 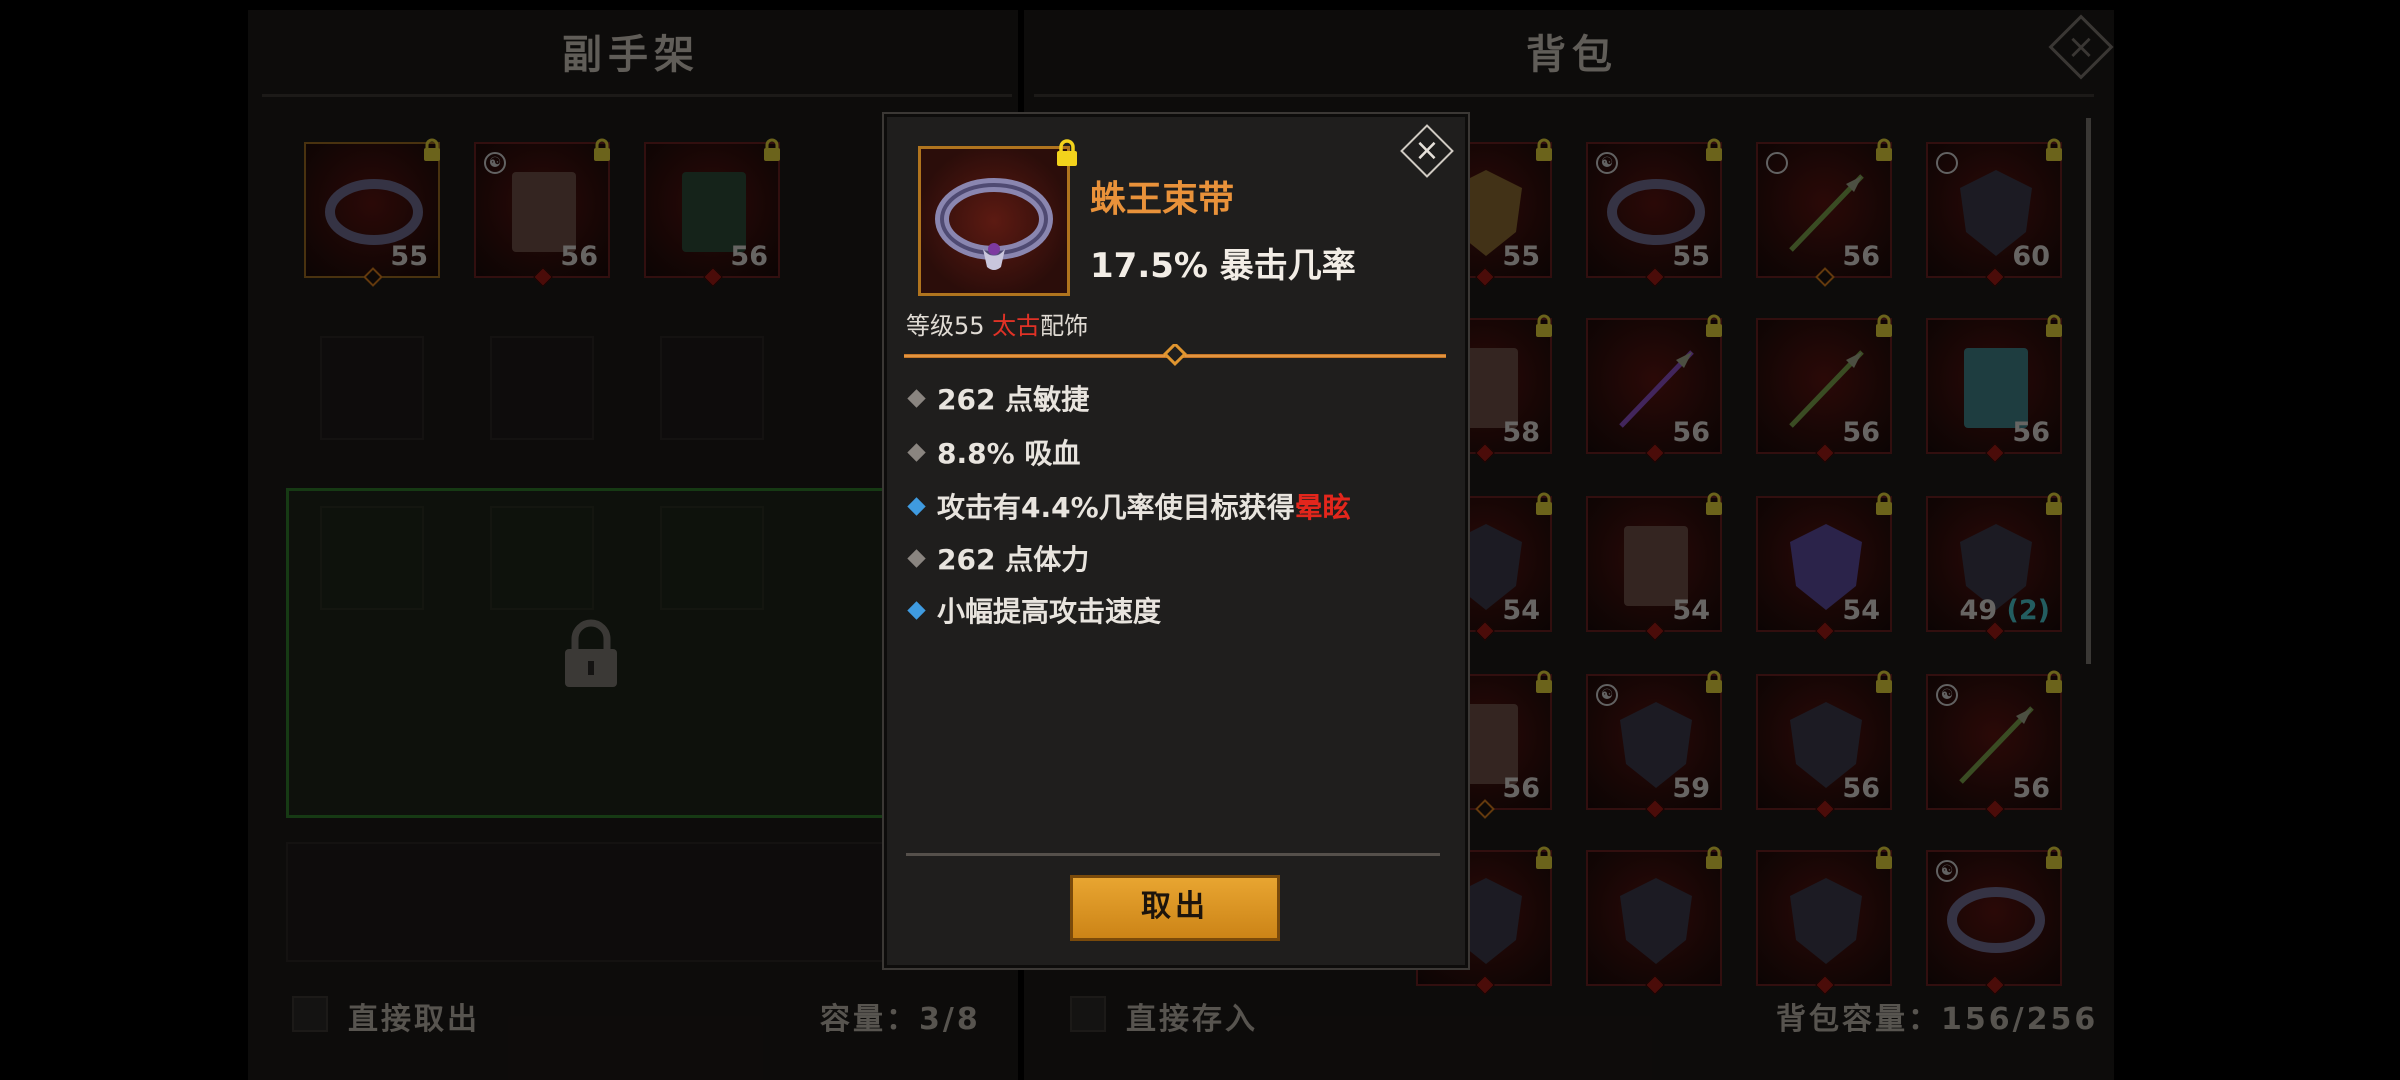 What do you see at coordinates (2031, 256) in the screenshot?
I see `item-level: 60` at bounding box center [2031, 256].